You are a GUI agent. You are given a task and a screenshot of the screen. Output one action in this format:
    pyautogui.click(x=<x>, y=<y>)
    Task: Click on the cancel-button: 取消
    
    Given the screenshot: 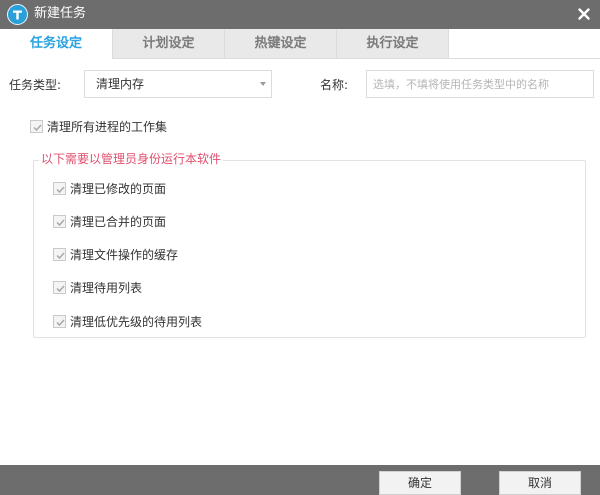 What is the action you would take?
    pyautogui.click(x=540, y=483)
    